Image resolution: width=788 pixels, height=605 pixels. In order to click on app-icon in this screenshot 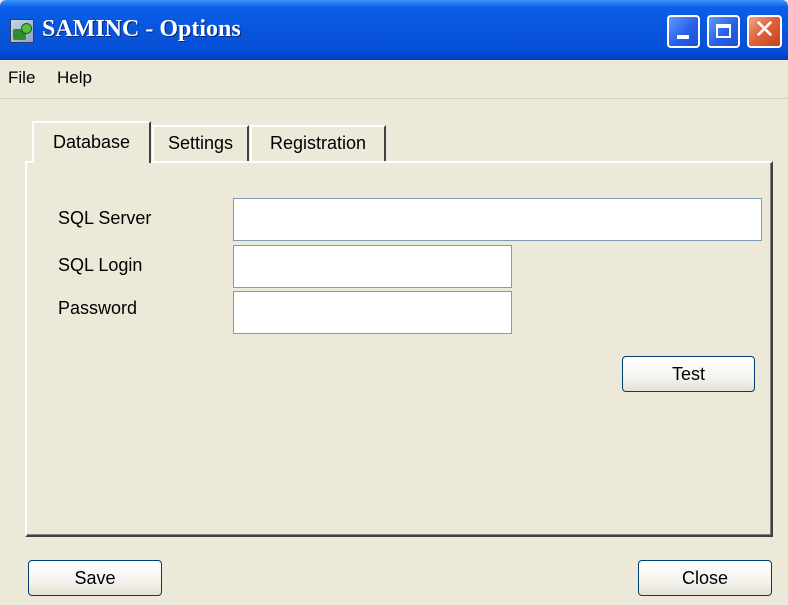, I will do `click(22, 31)`.